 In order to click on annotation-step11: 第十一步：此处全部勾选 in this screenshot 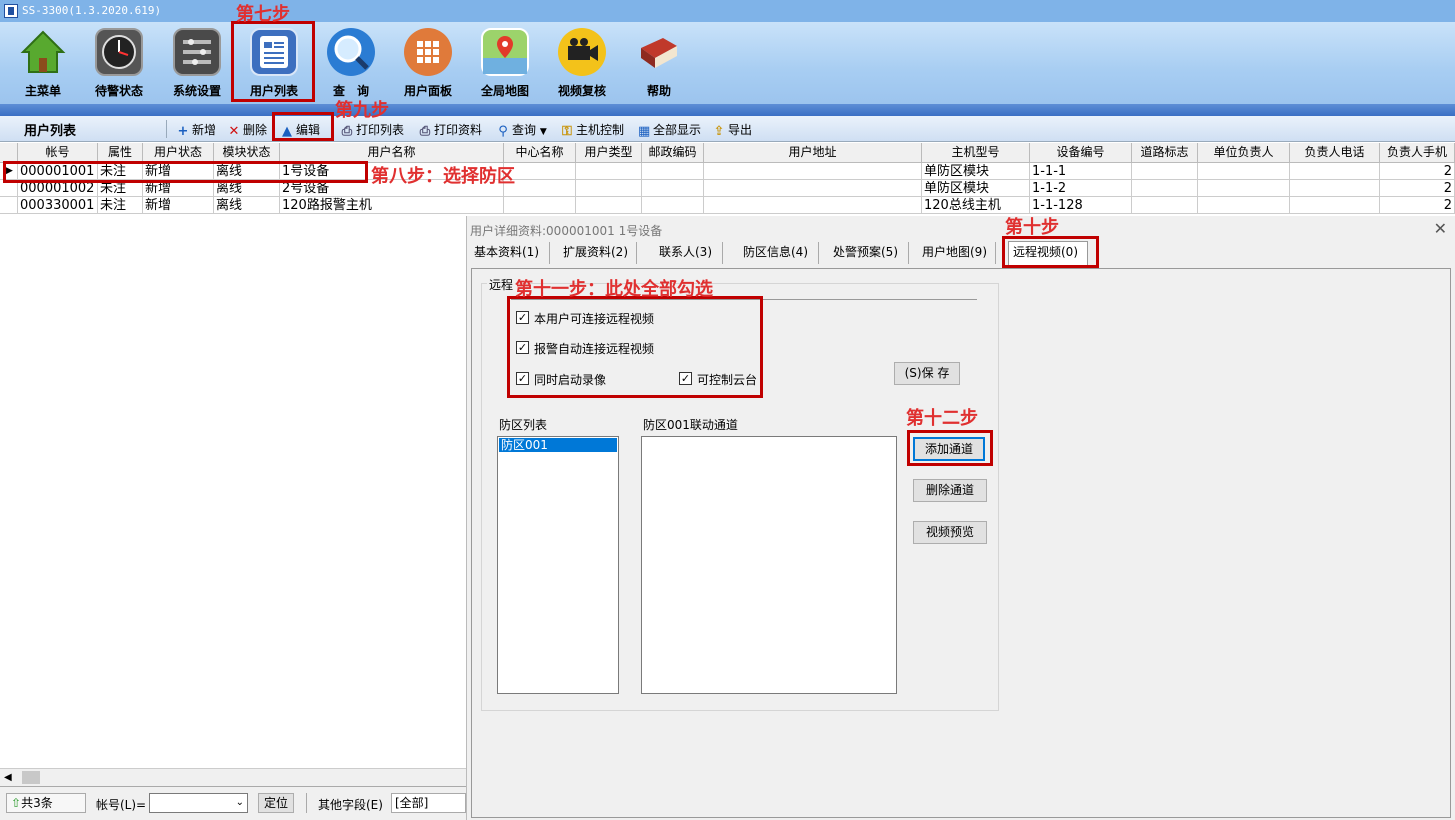, I will do `click(614, 289)`.